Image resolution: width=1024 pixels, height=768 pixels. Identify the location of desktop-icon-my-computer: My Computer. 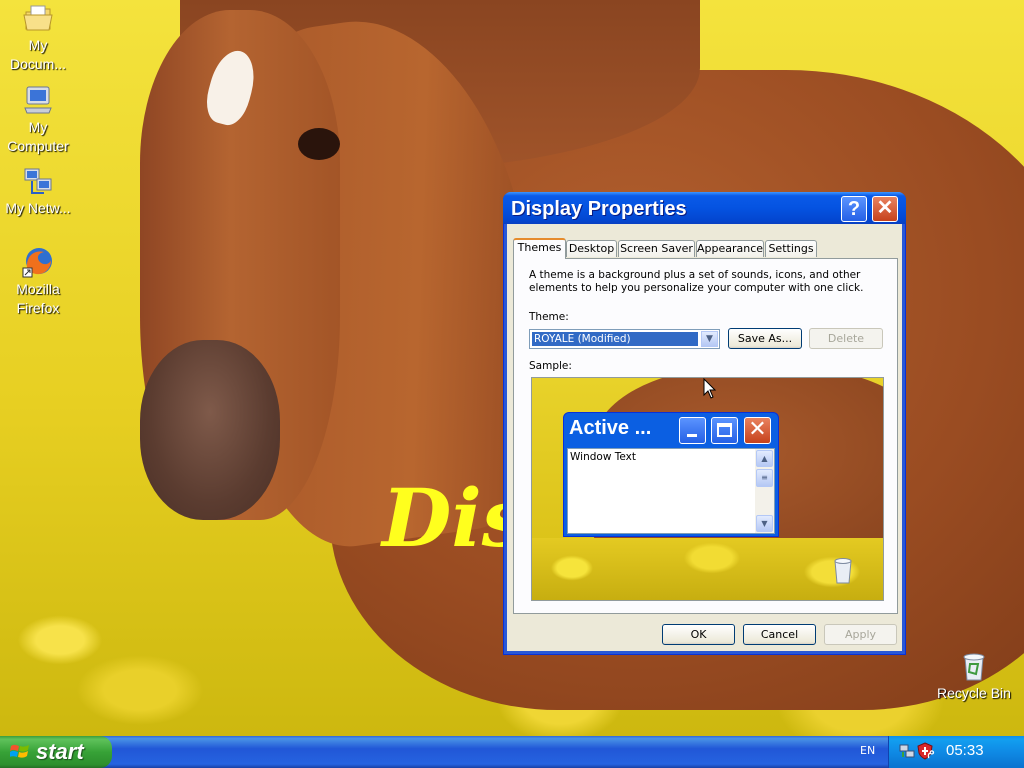
(38, 120).